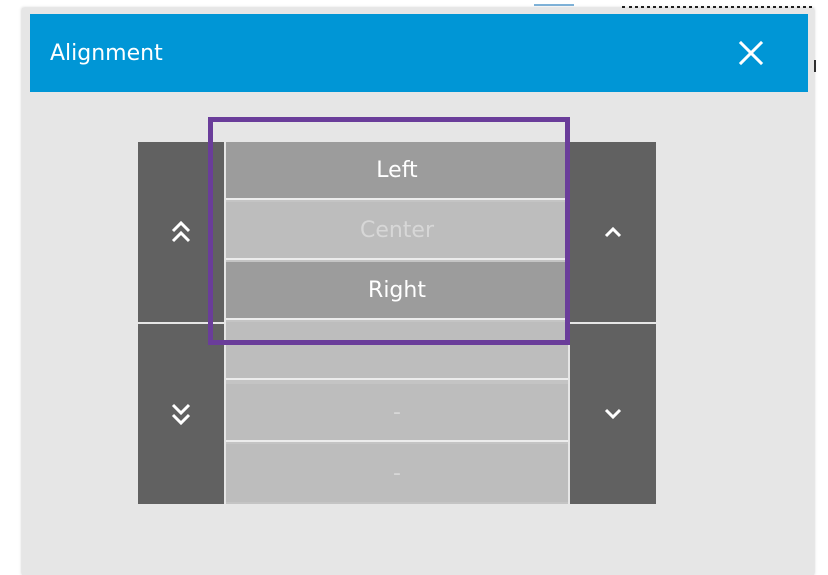 The width and height of the screenshot is (828, 575). Describe the element at coordinates (397, 231) in the screenshot. I see `option-center: Center` at that location.